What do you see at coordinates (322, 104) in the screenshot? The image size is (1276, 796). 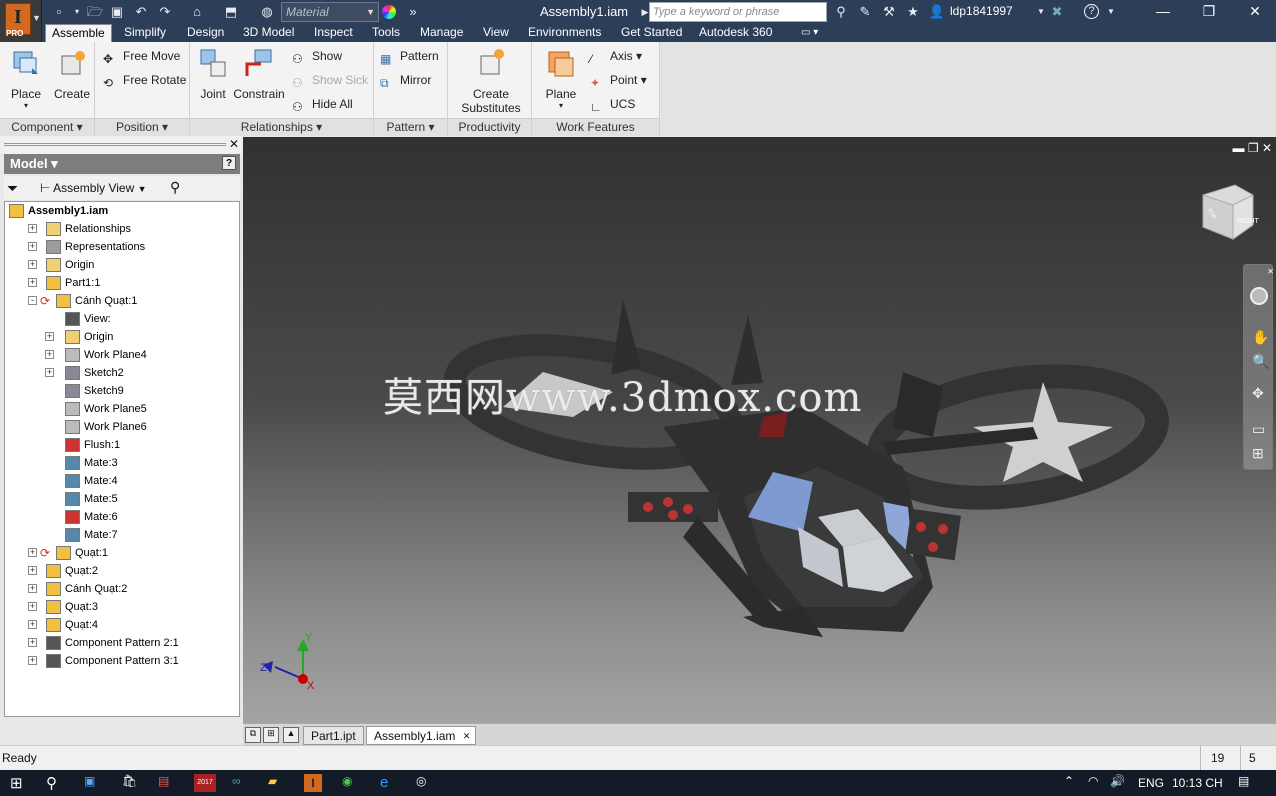 I see `hide-all-button: ⚇ Hide All` at bounding box center [322, 104].